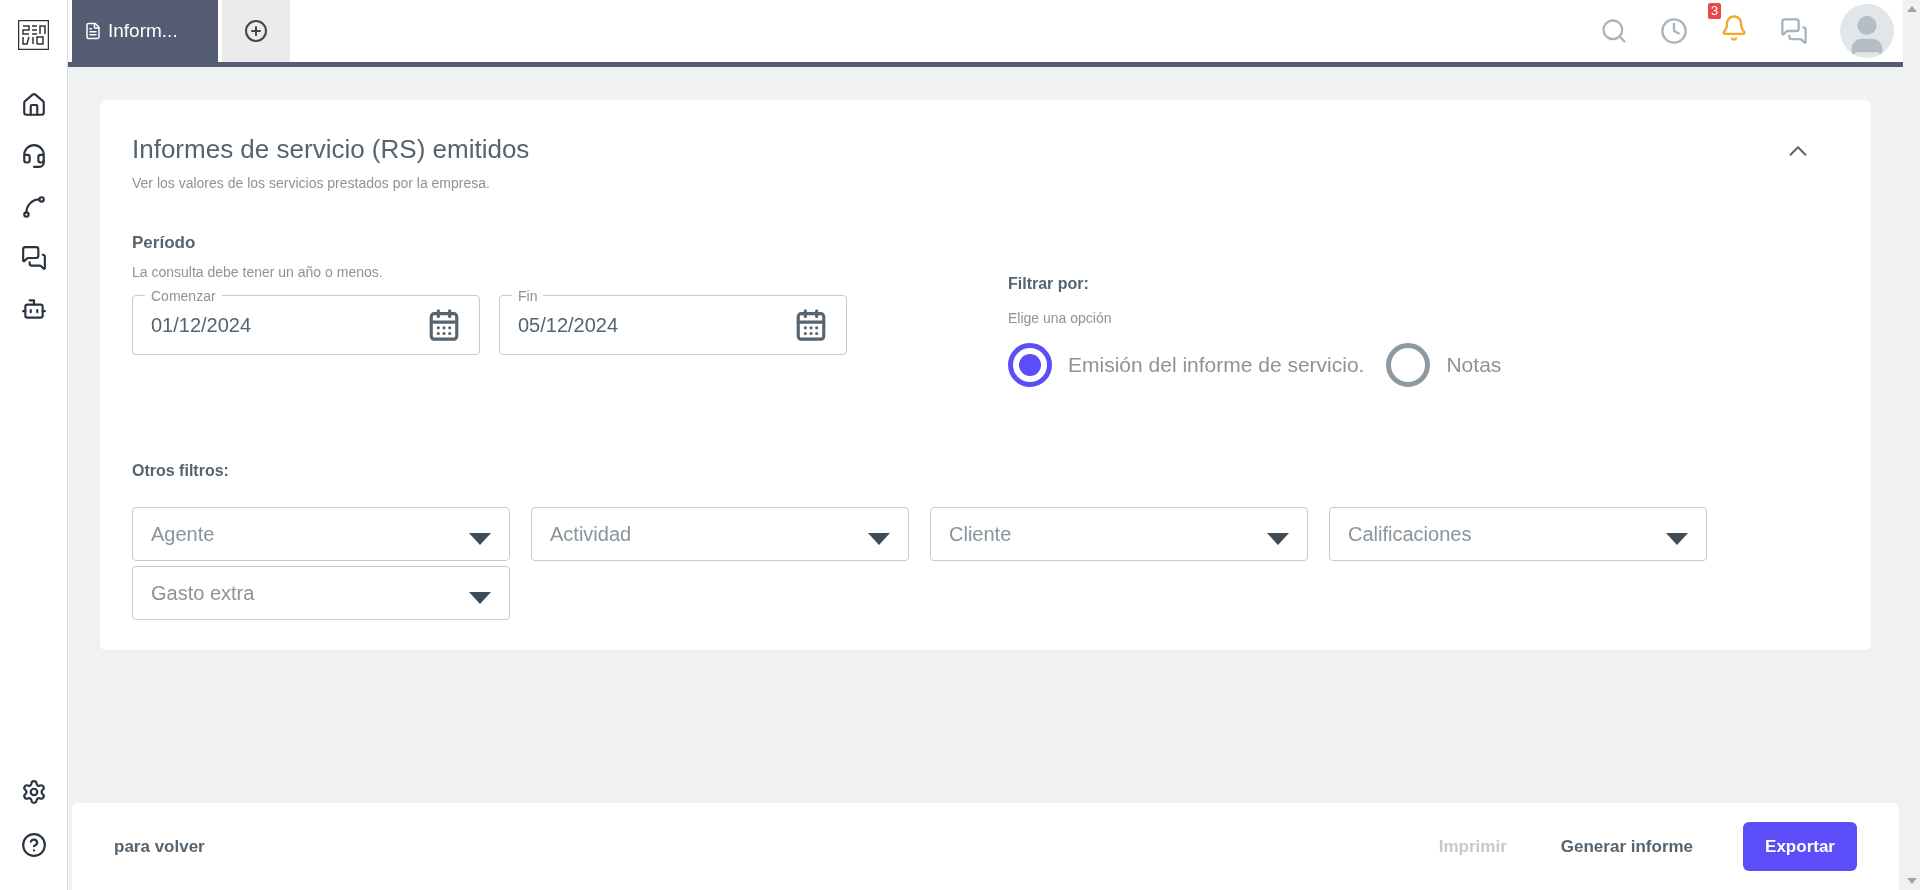 Image resolution: width=1920 pixels, height=890 pixels. Describe the element at coordinates (1474, 365) in the screenshot. I see `radio-label: Notas` at that location.